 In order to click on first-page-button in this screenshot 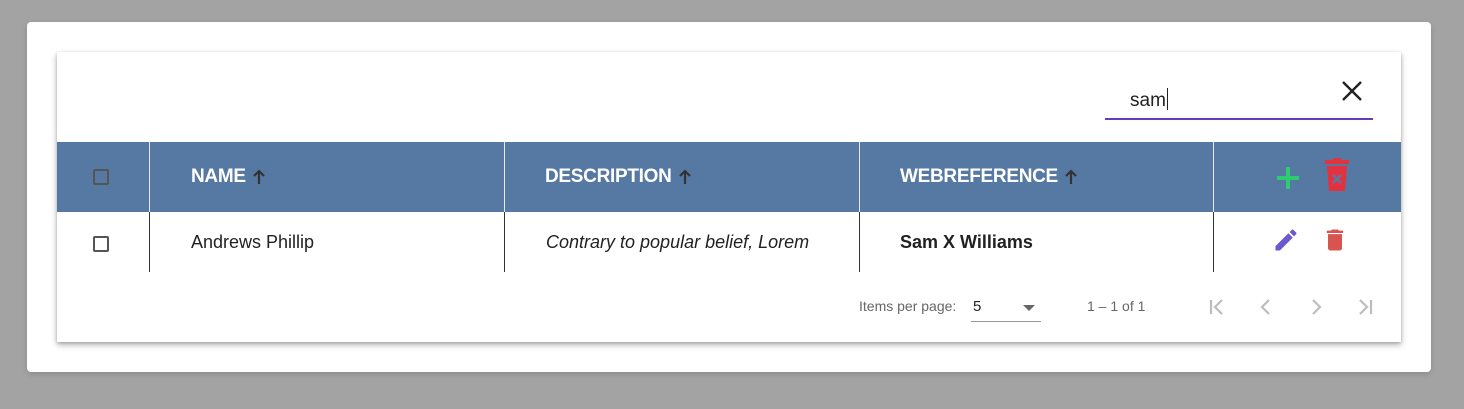, I will do `click(1217, 307)`.